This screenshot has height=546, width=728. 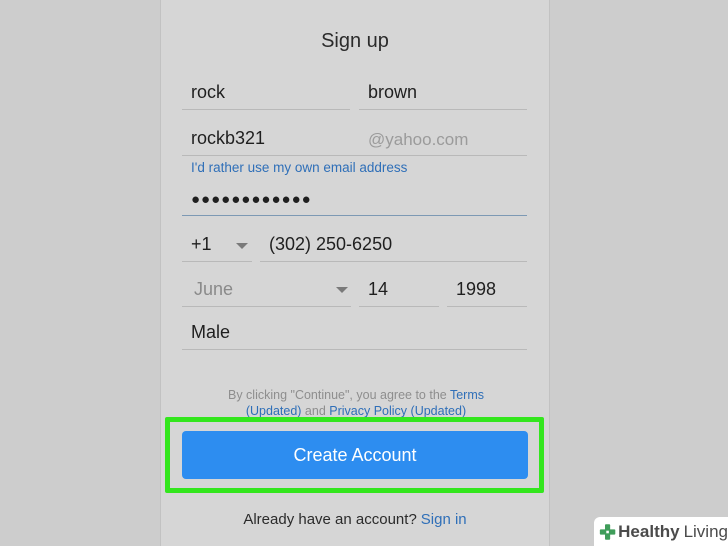 What do you see at coordinates (397, 411) in the screenshot?
I see `privacy-policy-link: Privacy Policy (Updated)` at bounding box center [397, 411].